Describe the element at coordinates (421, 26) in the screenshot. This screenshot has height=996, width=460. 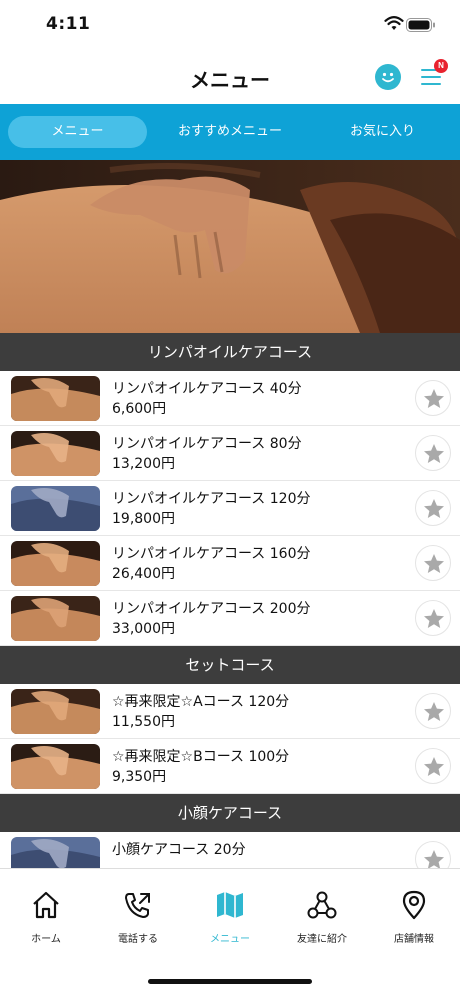
I see `battery-icon` at that location.